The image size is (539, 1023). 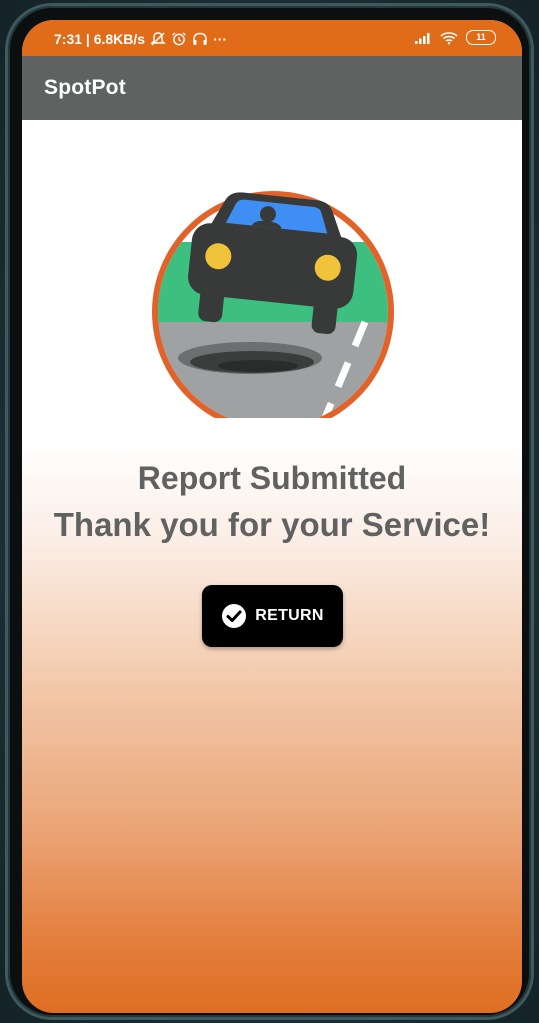 What do you see at coordinates (422, 38) in the screenshot?
I see `signal-icon` at bounding box center [422, 38].